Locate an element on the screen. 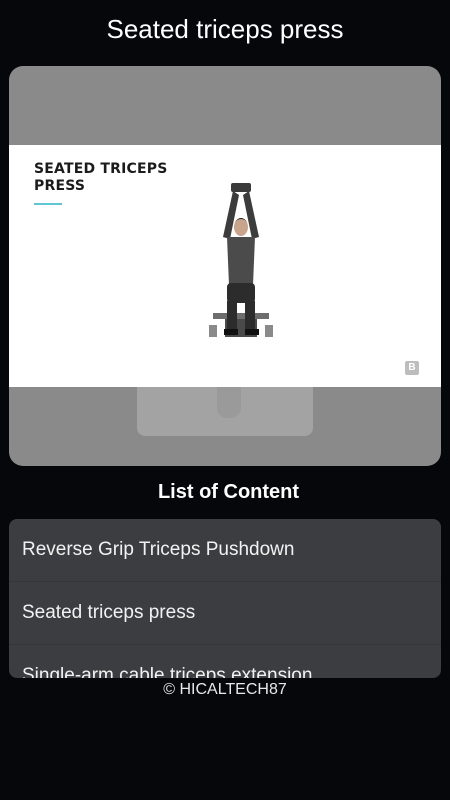 This screenshot has height=800, width=450. video-overlay-title: SEATED TRICEPS PRESS is located at coordinates (101, 177).